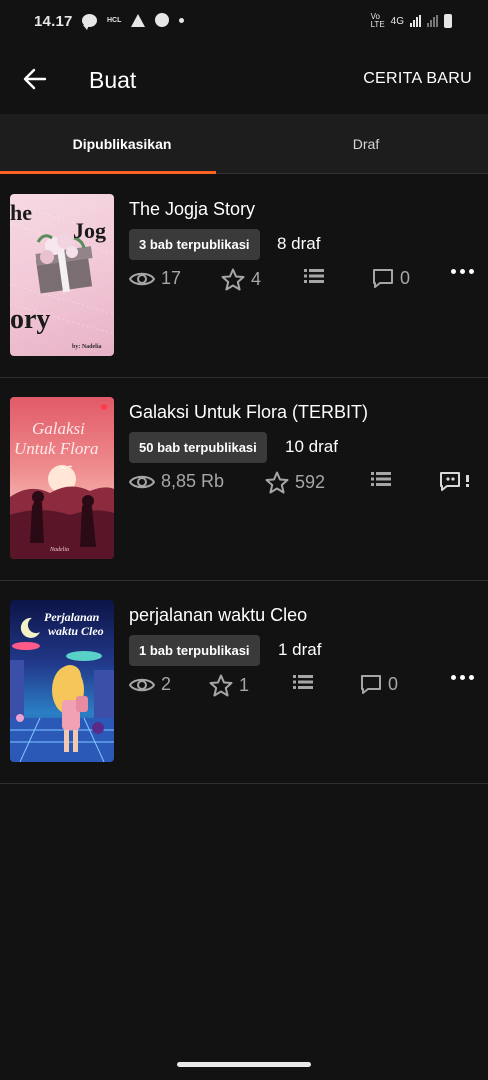 The width and height of the screenshot is (488, 1080). Describe the element at coordinates (193, 481) in the screenshot. I see `views-count: 8,85 Rb` at that location.